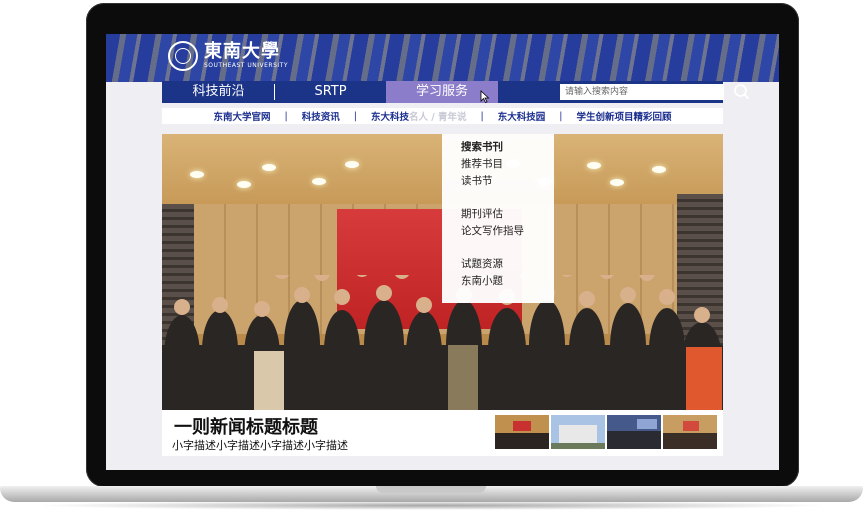 The image size is (863, 512). Describe the element at coordinates (330, 92) in the screenshot. I see `nav-item-srtp: SRTP` at that location.